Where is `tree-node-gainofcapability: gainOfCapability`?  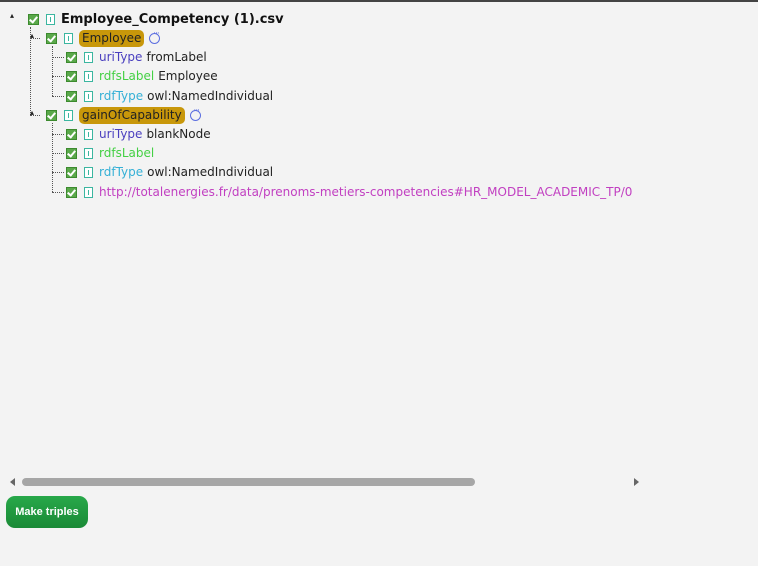
tree-node-gainofcapability: gainOfCapability is located at coordinates (124, 115).